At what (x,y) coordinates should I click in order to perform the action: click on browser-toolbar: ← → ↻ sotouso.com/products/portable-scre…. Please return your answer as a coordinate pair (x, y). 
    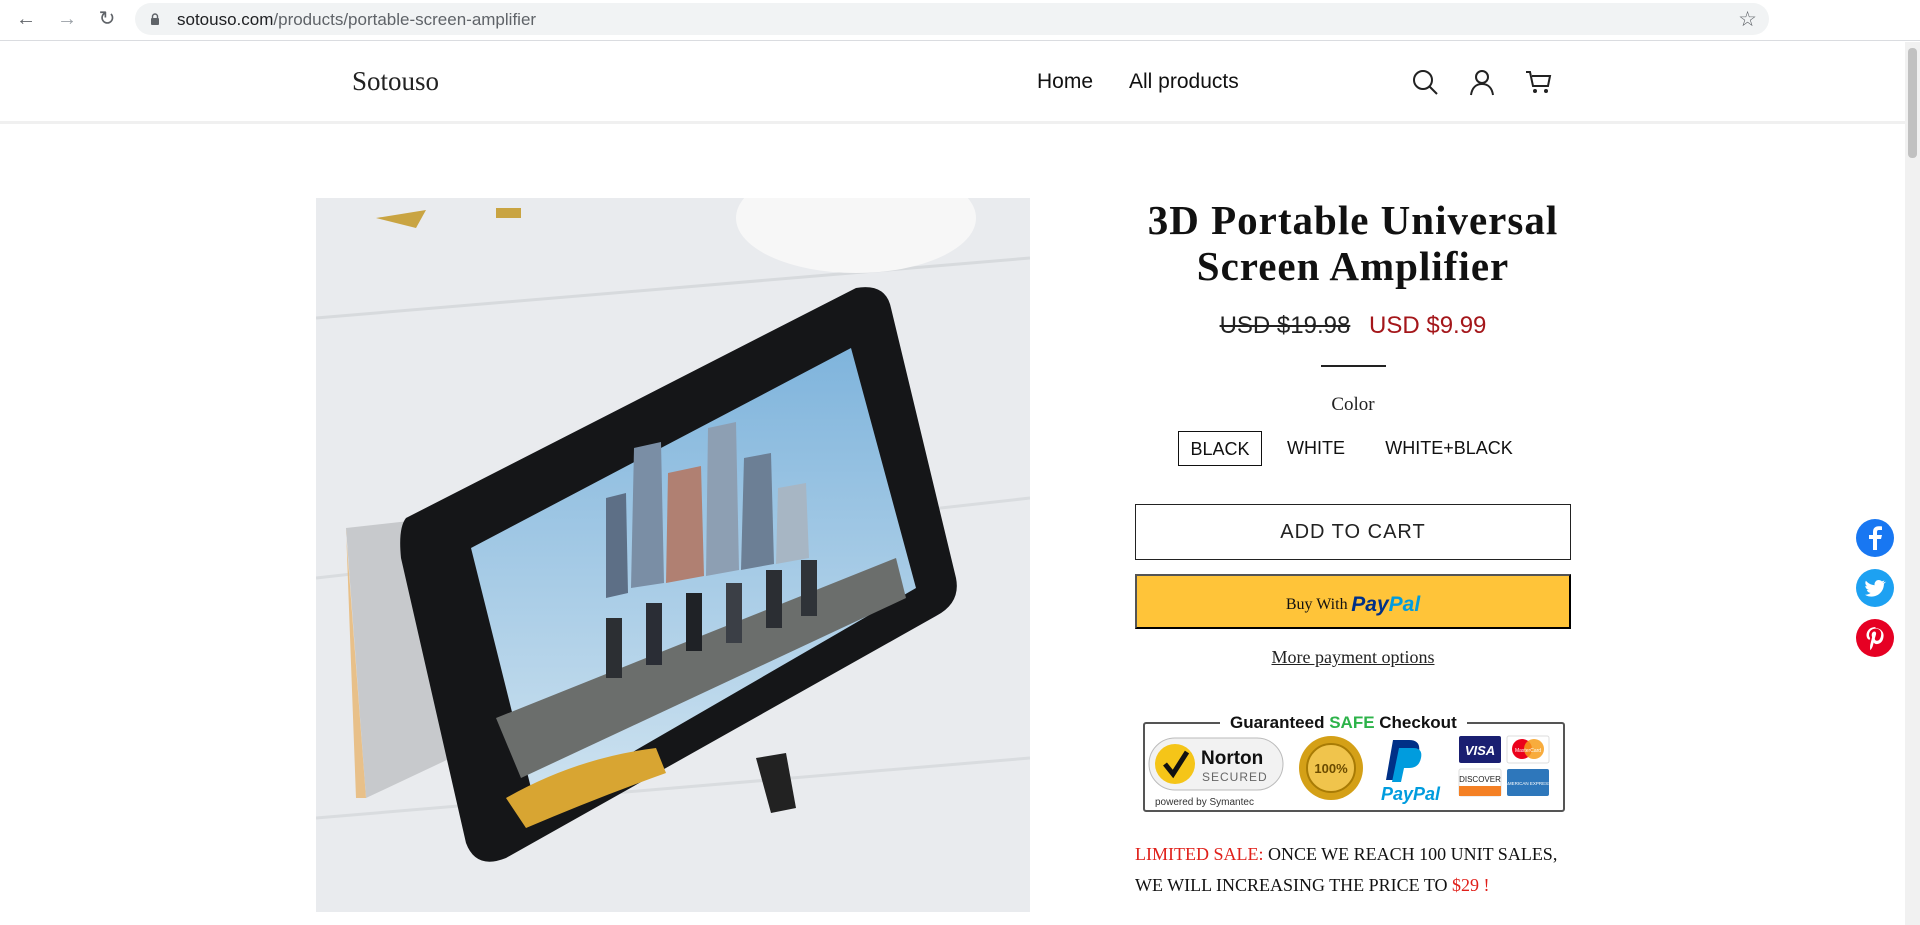
    Looking at the image, I should click on (960, 20).